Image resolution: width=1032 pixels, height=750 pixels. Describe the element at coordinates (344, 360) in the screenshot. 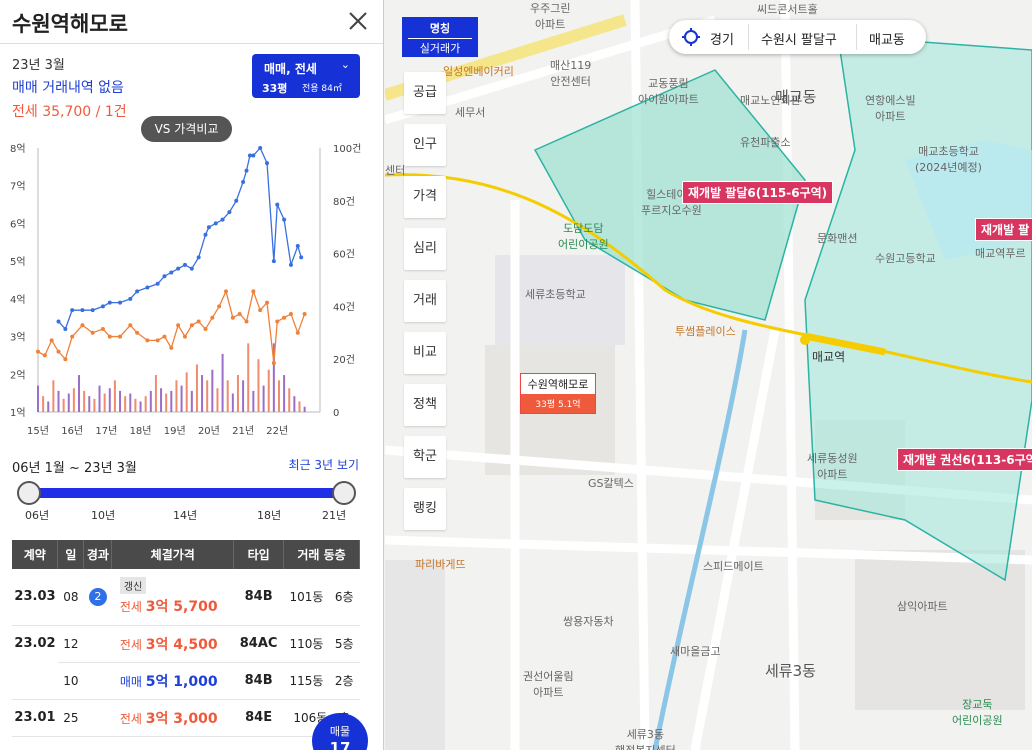

I see `y-right-tick-label: 20건` at that location.